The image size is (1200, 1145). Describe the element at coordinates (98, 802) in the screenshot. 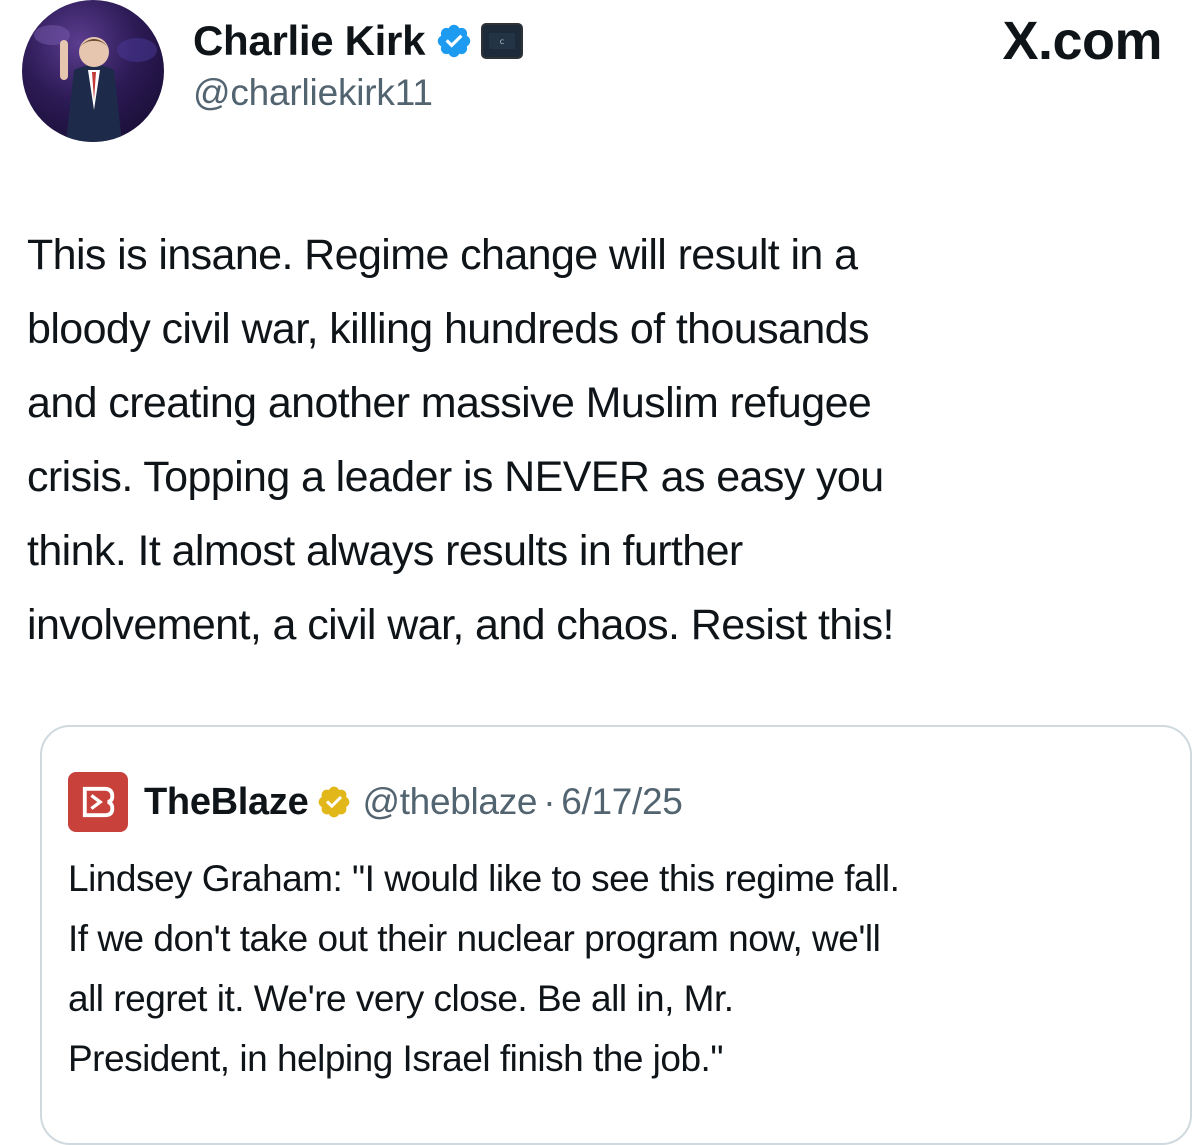

I see `theblaze-logo-icon` at that location.